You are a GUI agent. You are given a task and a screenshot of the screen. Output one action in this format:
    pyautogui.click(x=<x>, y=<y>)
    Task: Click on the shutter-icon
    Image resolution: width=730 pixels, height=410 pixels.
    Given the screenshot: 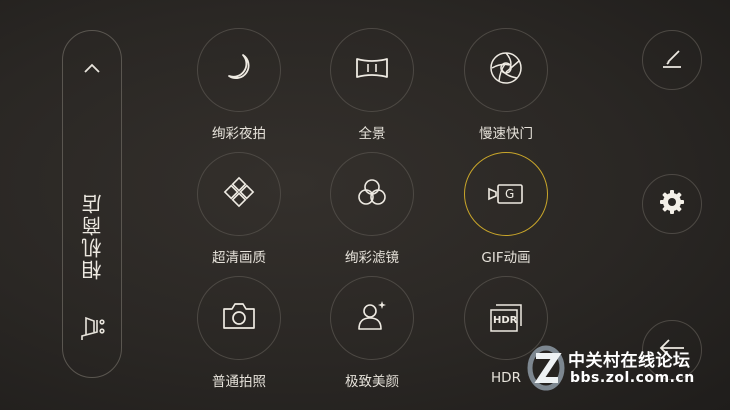 What is the action you would take?
    pyautogui.click(x=506, y=70)
    